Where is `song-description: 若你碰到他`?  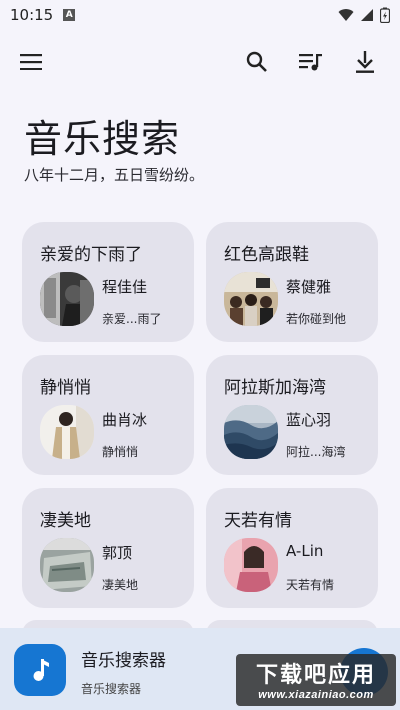
song-description: 若你碰到他 is located at coordinates (316, 319).